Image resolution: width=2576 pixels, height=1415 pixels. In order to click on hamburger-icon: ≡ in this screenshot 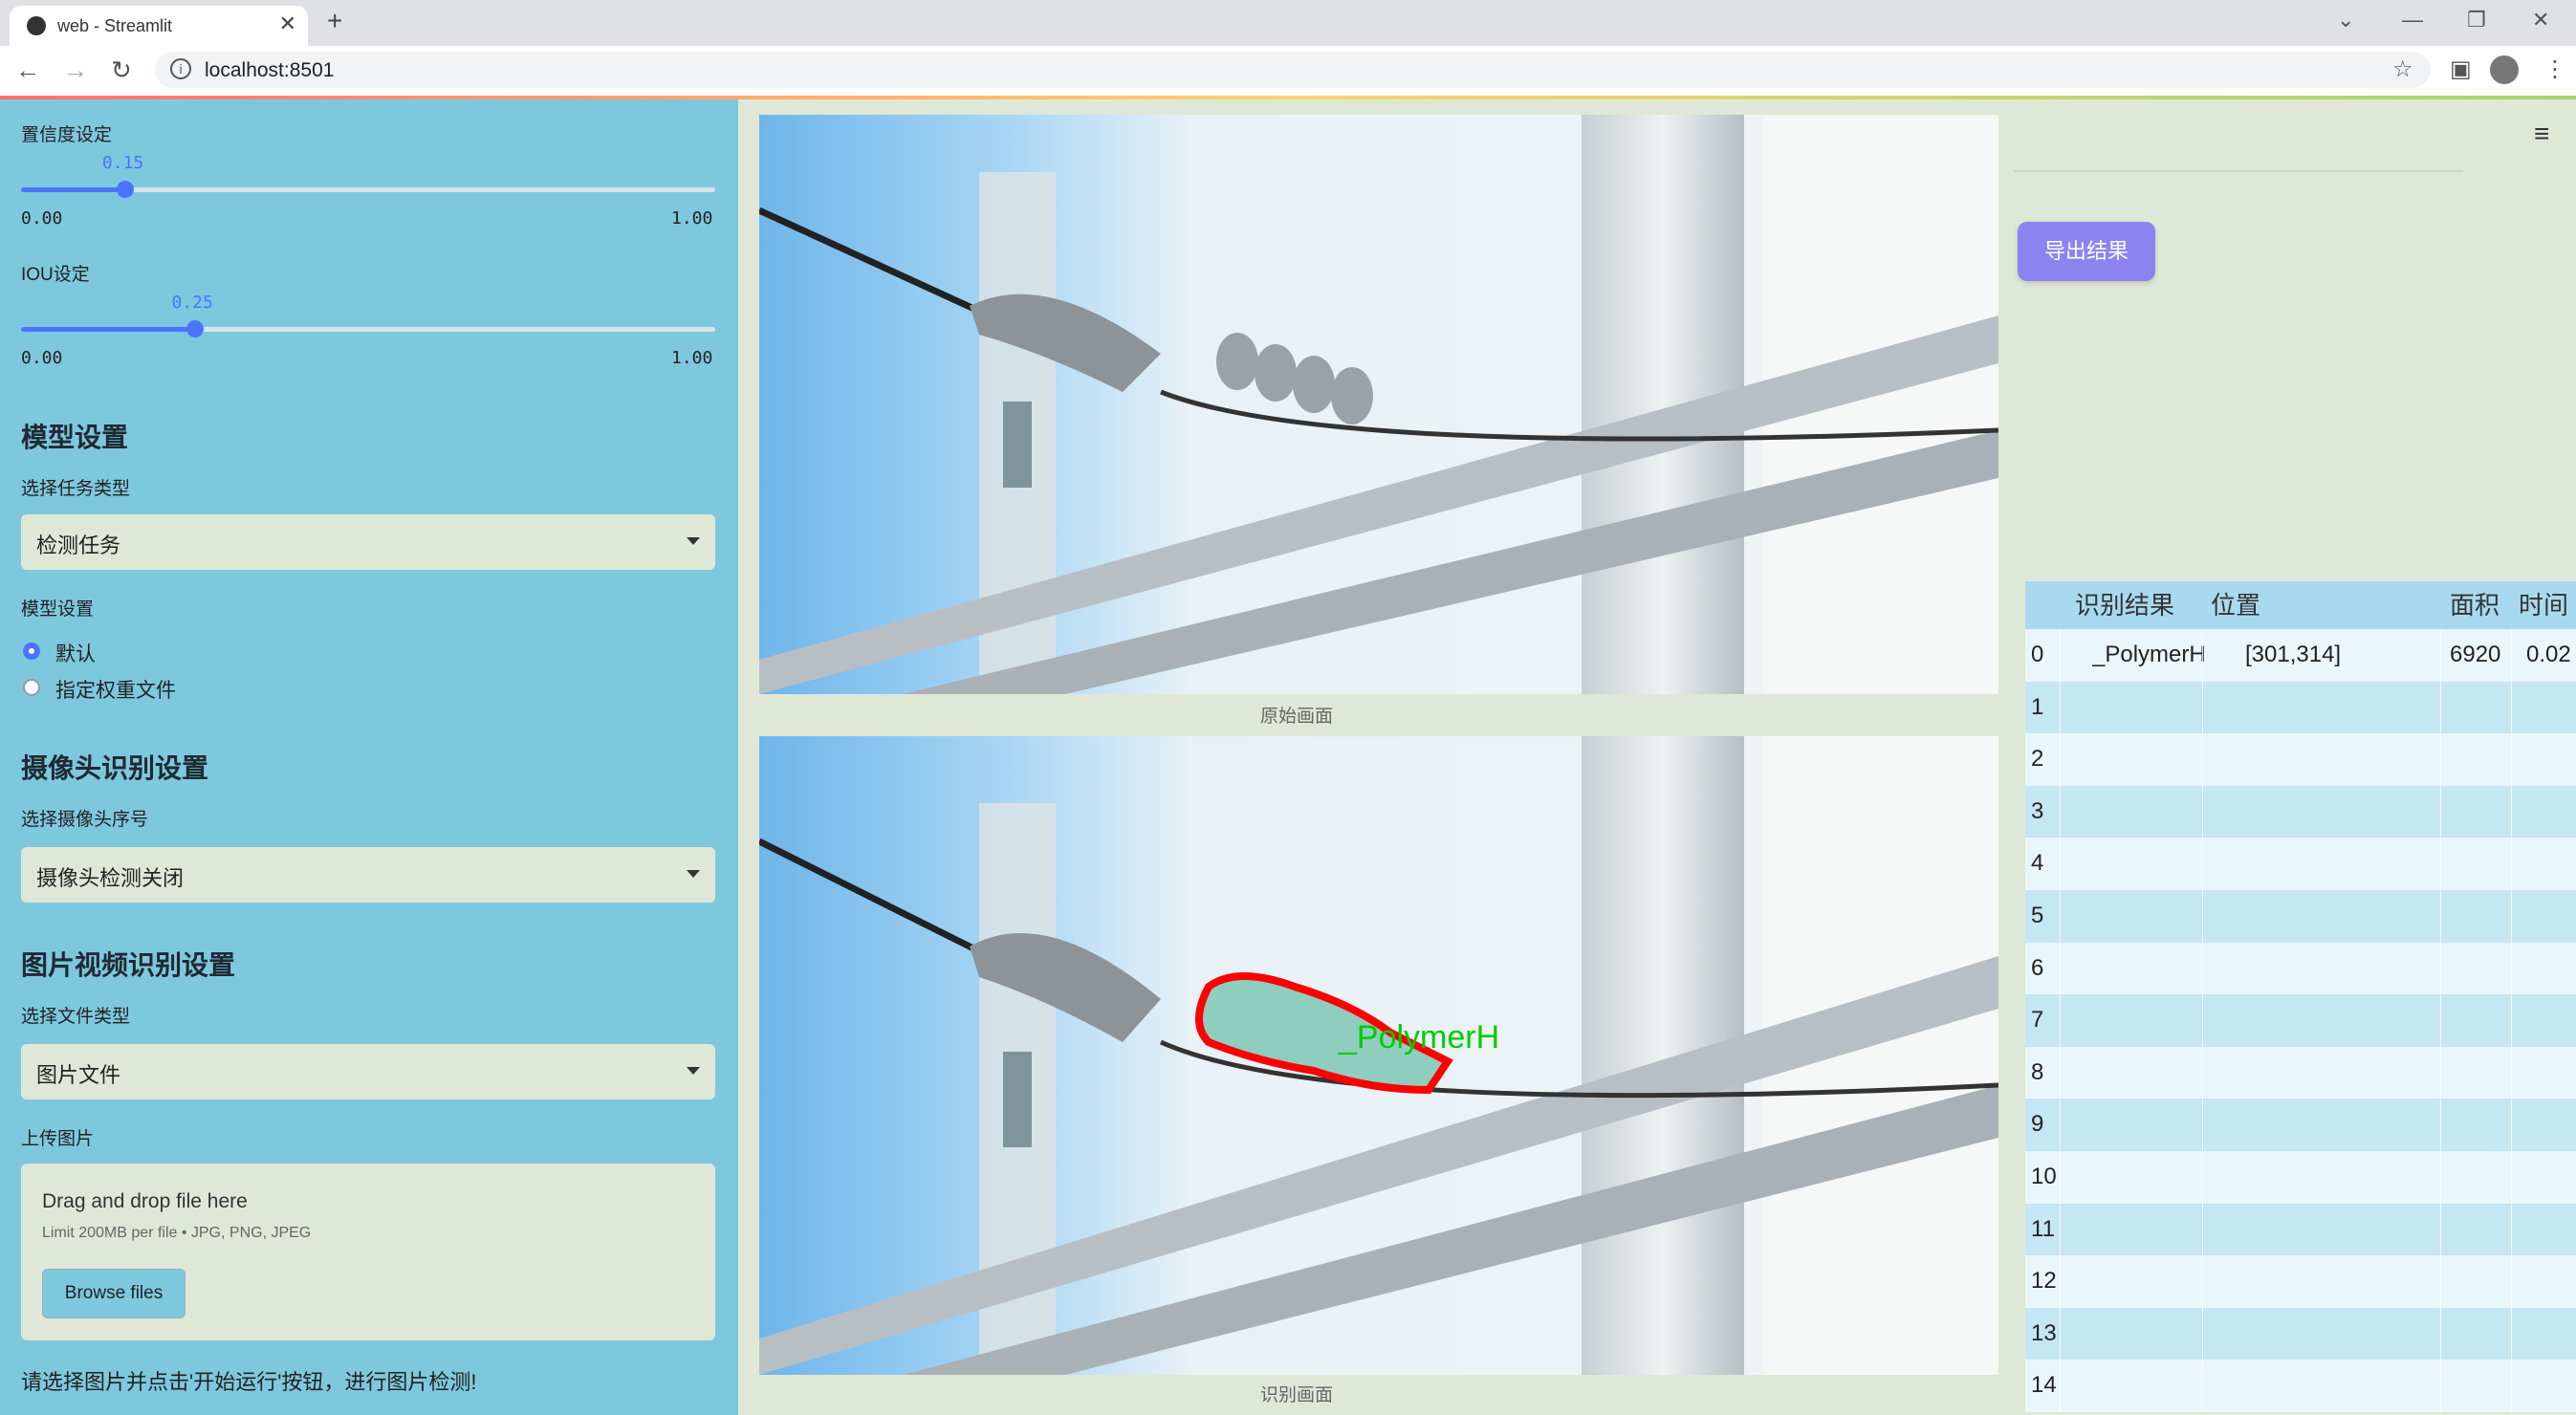, I will do `click(2541, 134)`.